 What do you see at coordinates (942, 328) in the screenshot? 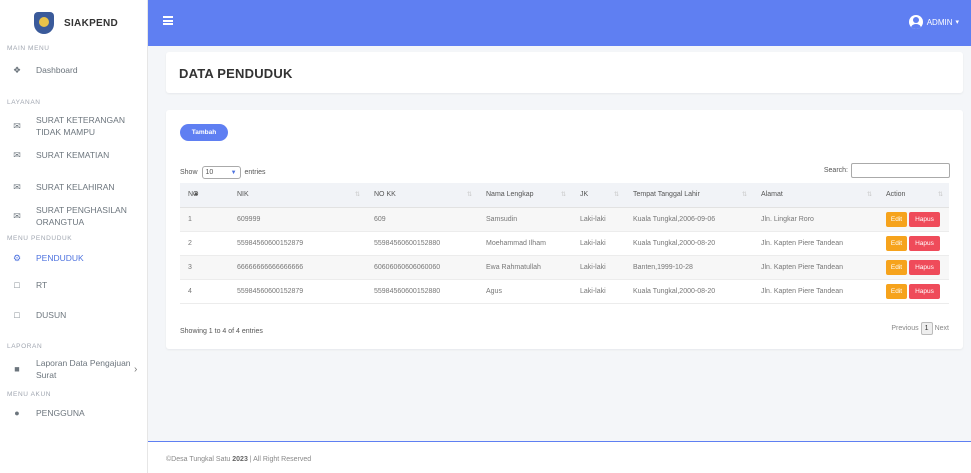
I see `pagination-next: Next` at bounding box center [942, 328].